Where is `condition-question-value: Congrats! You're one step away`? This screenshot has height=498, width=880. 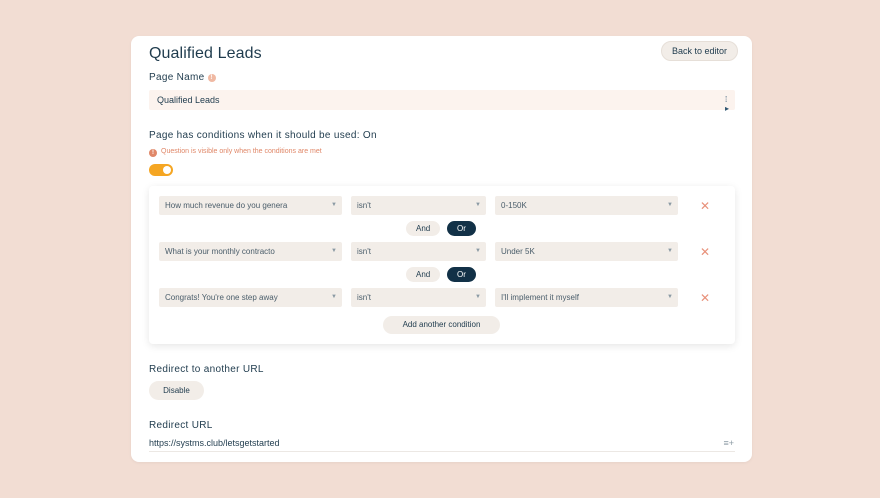
condition-question-value: Congrats! You're one step away is located at coordinates (221, 297).